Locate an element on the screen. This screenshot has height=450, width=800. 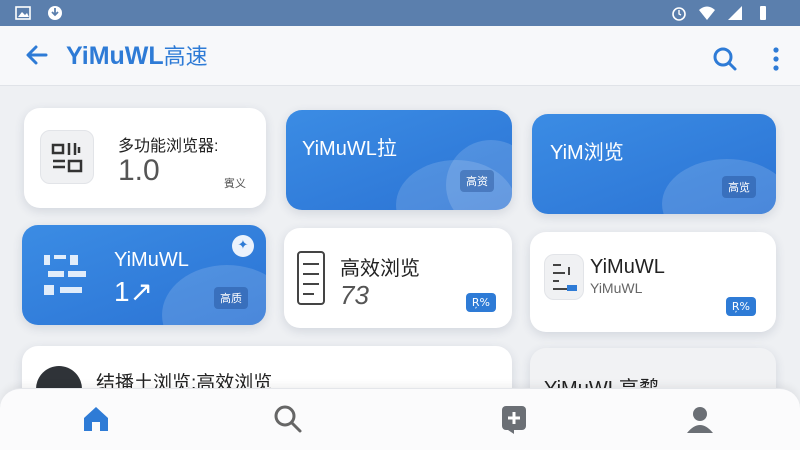
card-value: 1.0 is located at coordinates (139, 170).